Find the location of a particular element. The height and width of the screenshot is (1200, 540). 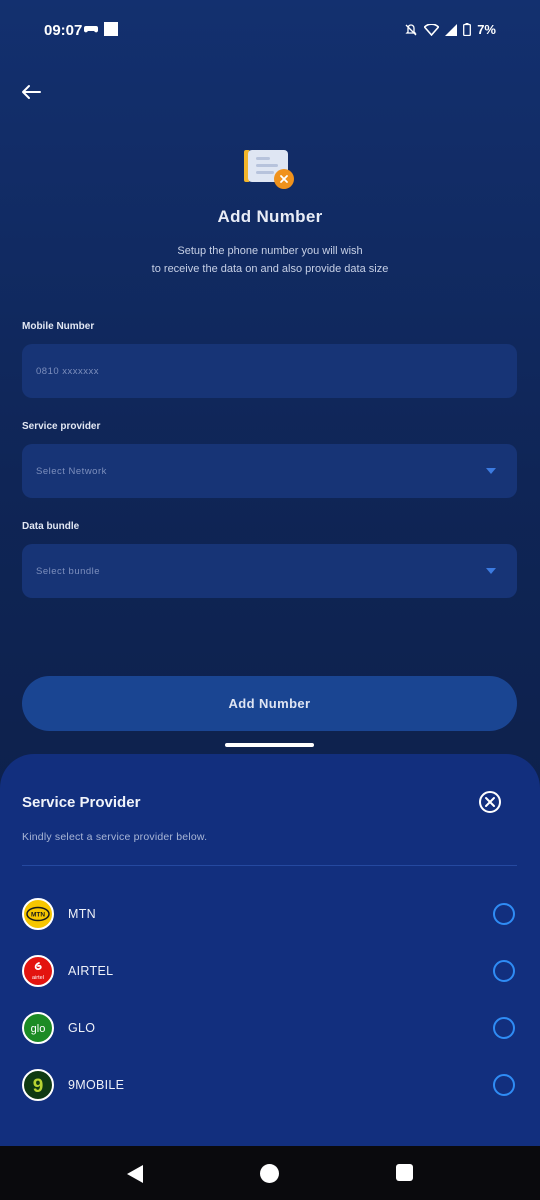

system-nav-bar is located at coordinates (270, 1173).